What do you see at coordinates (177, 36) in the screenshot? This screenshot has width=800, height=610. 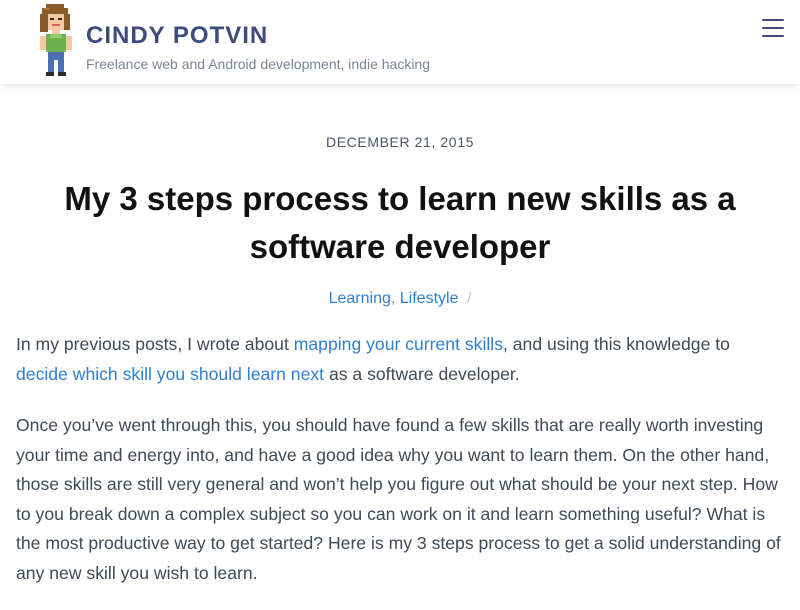 I see `site-title: CINDY POTVIN` at bounding box center [177, 36].